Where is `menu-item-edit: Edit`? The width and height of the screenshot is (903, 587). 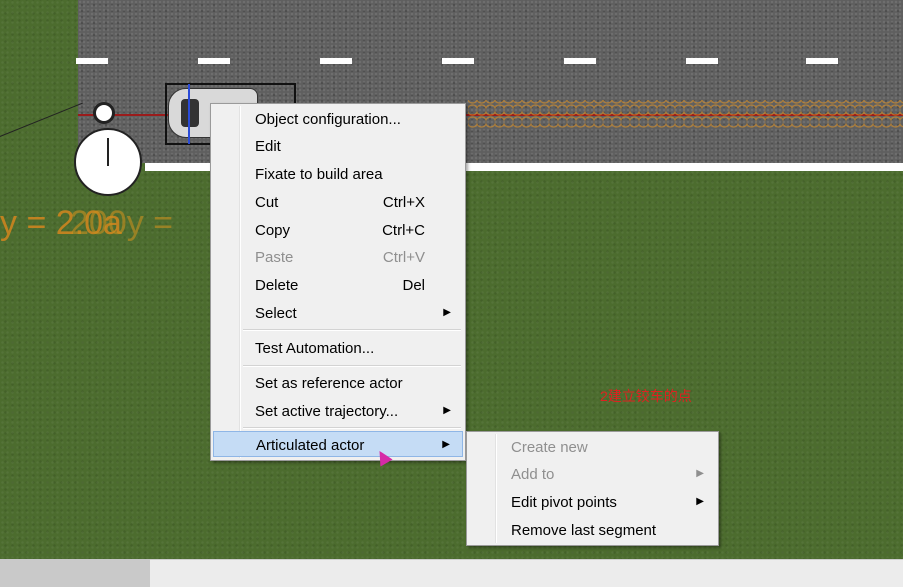 menu-item-edit: Edit is located at coordinates (338, 146).